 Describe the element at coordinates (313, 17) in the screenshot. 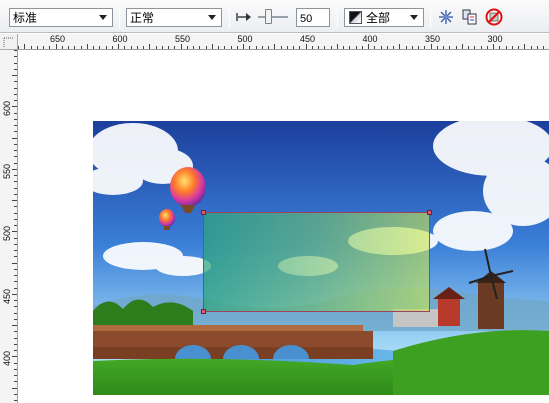

I see `transparency-value-input` at that location.